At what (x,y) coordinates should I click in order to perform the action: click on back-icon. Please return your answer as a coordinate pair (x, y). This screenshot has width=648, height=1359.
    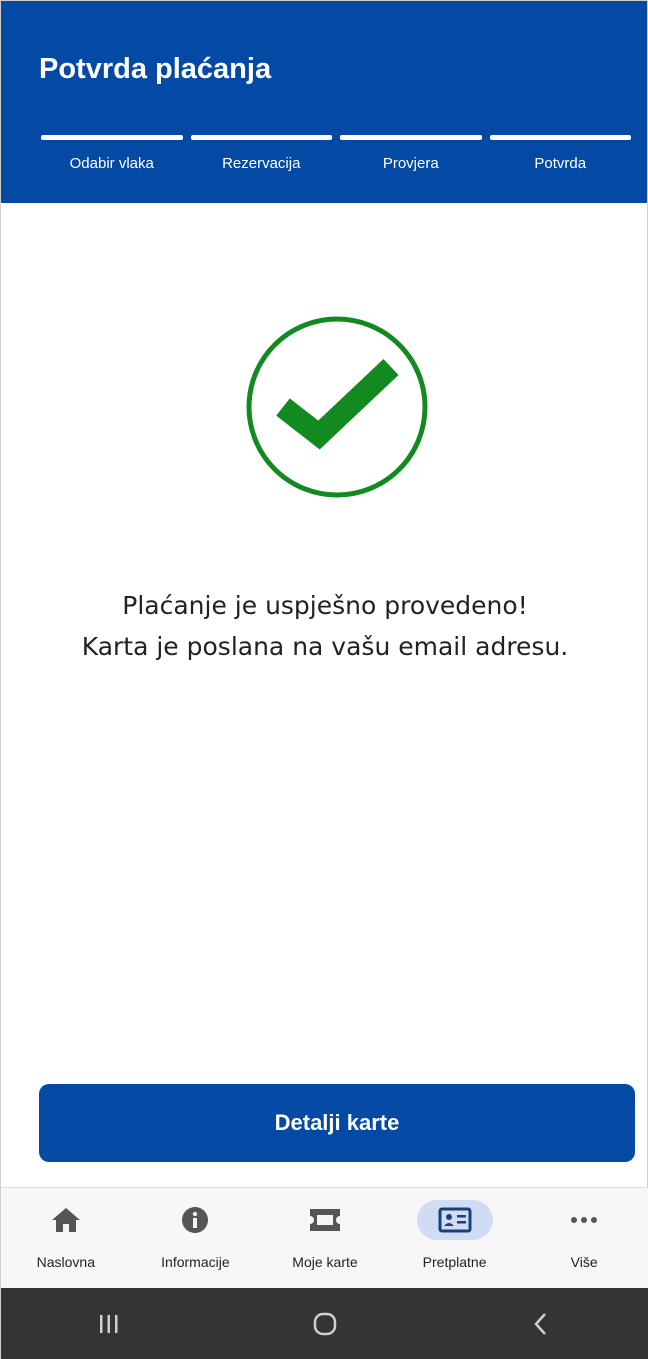
    Looking at the image, I should click on (541, 1324).